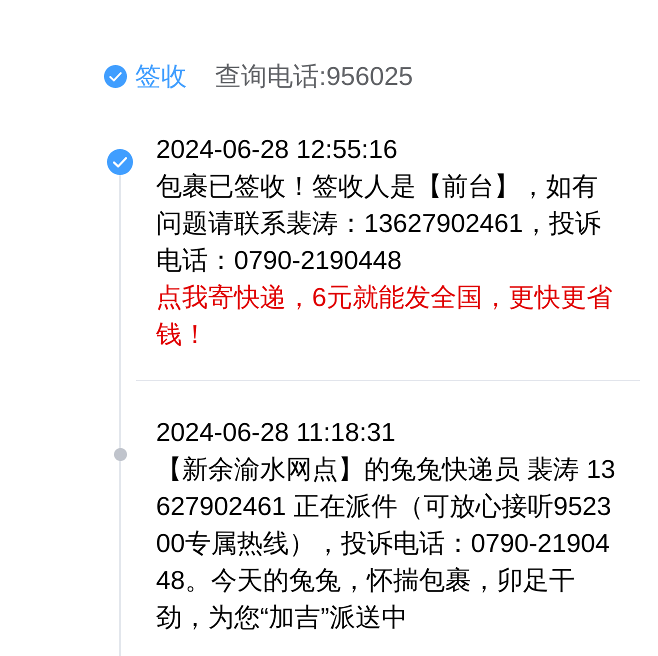 The width and height of the screenshot is (658, 656). I want to click on phone-text: 查询电话:956025, so click(314, 76).